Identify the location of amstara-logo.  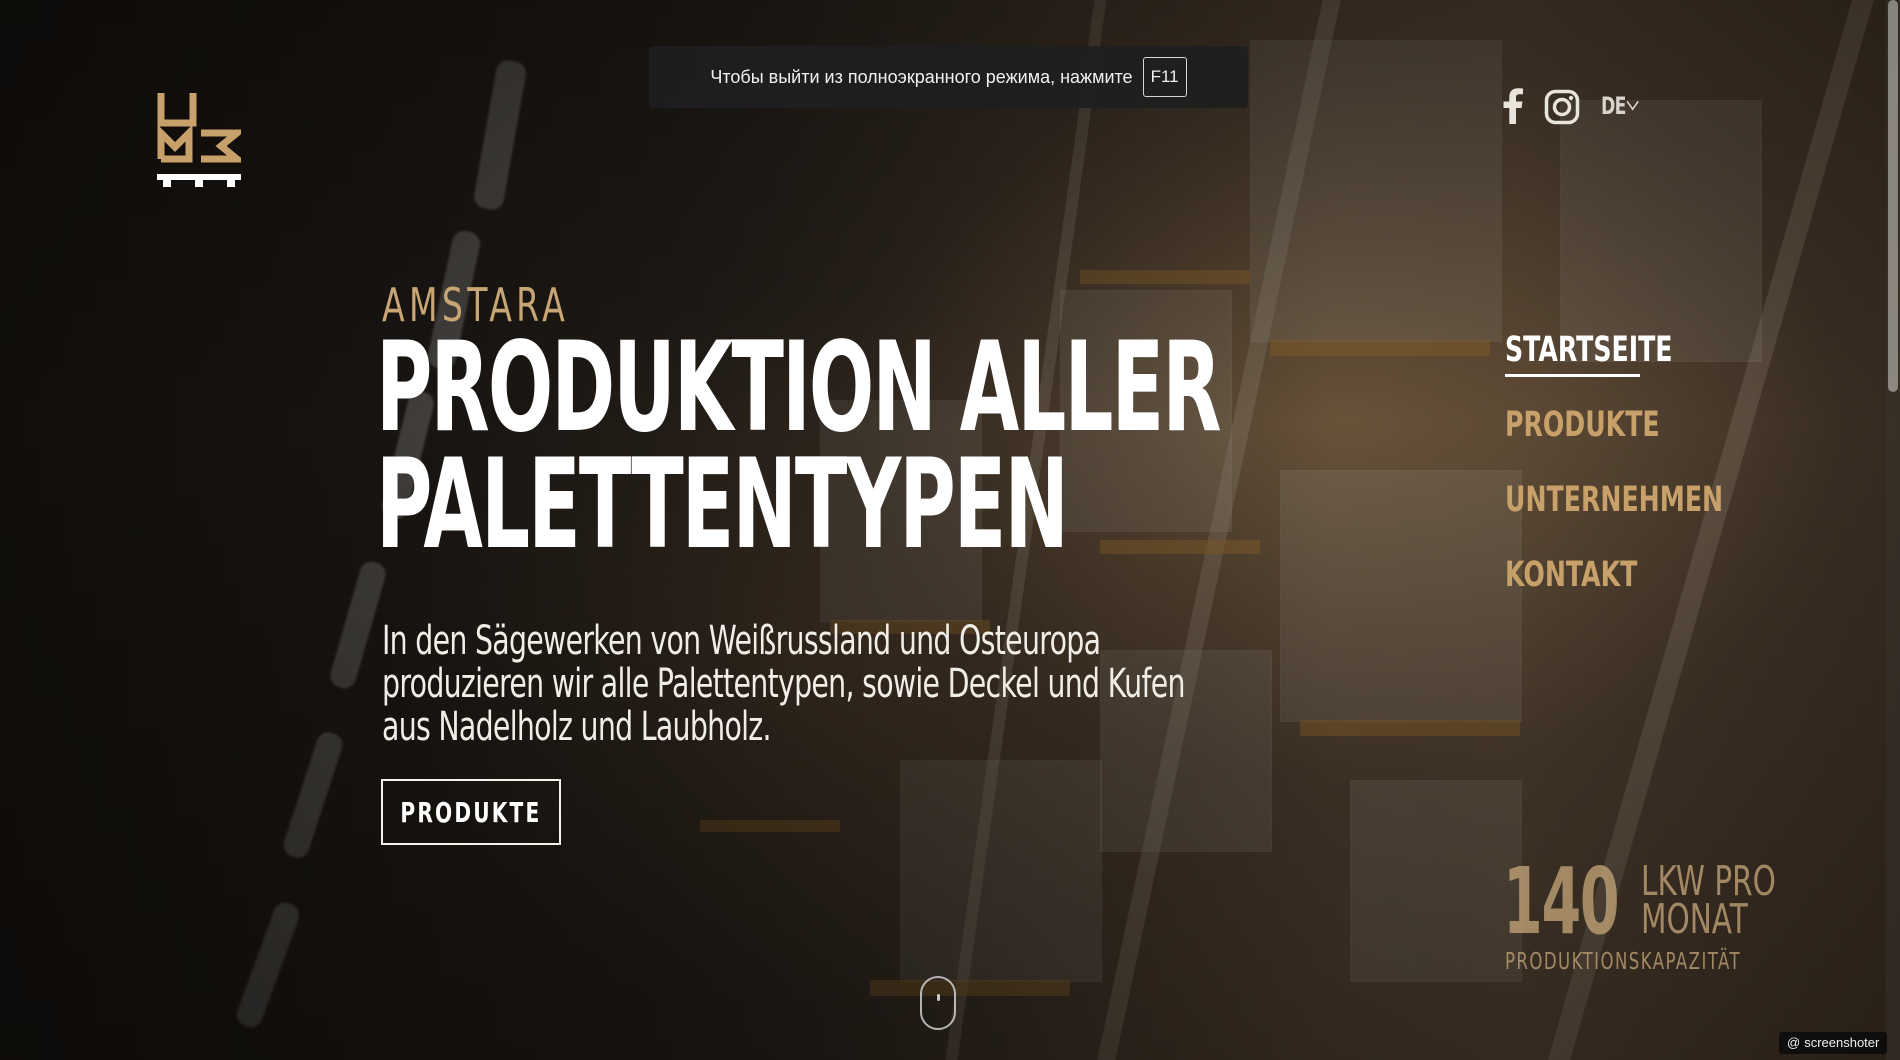
(199, 139).